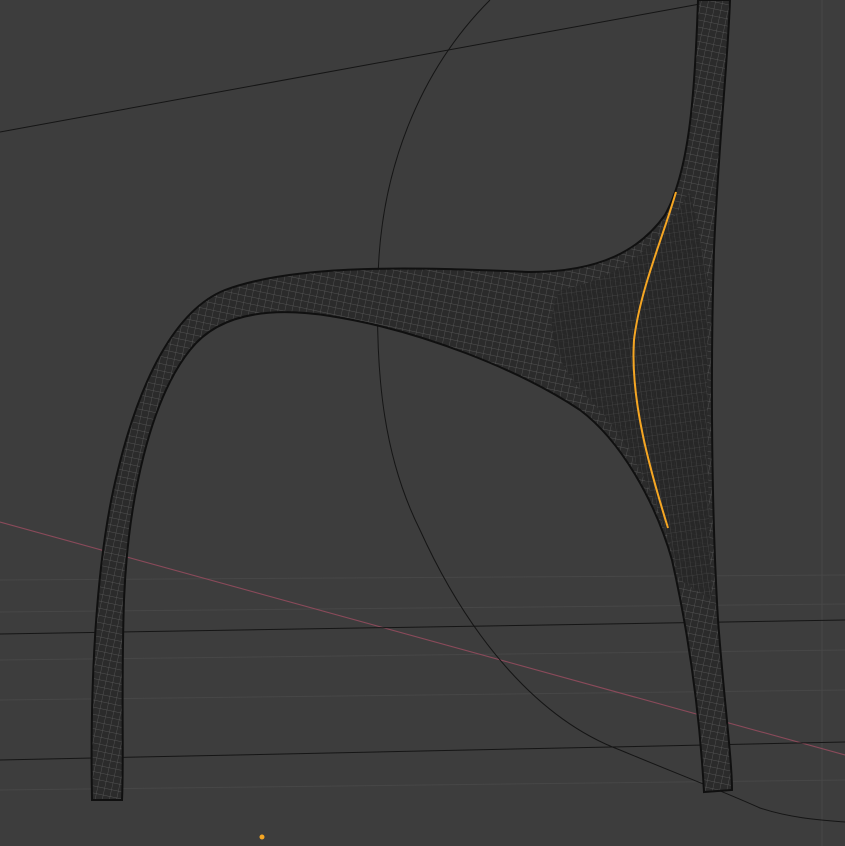 The width and height of the screenshot is (845, 846). I want to click on origin-marker, so click(262, 837).